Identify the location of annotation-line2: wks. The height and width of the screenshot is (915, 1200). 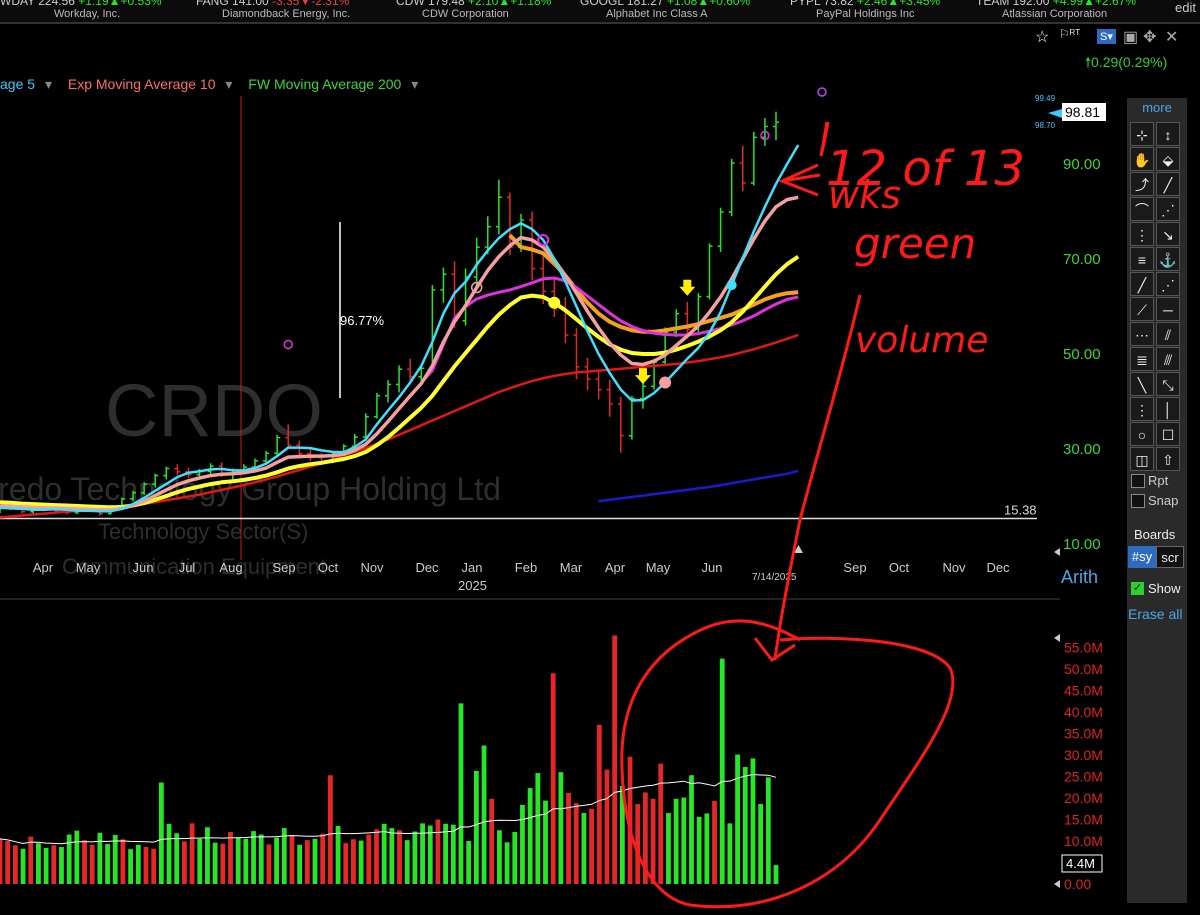
(864, 195).